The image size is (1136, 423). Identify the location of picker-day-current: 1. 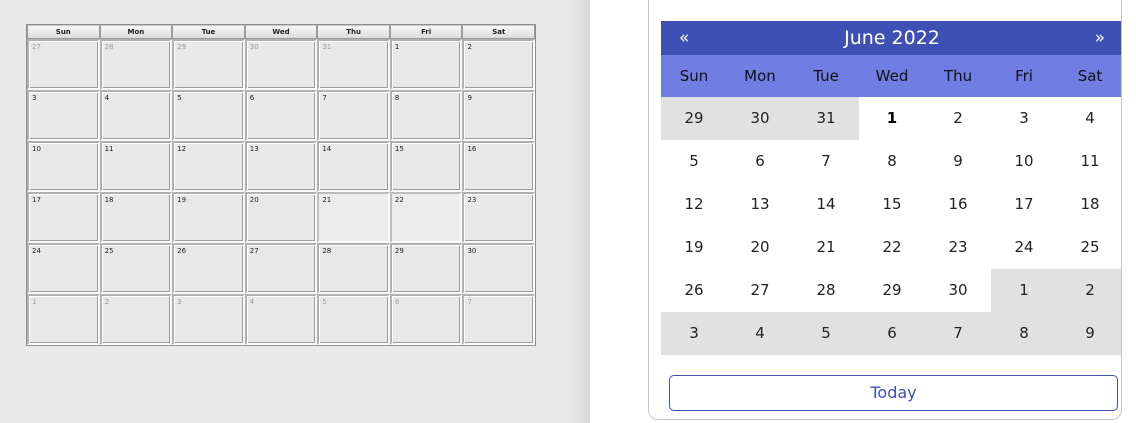
(892, 118).